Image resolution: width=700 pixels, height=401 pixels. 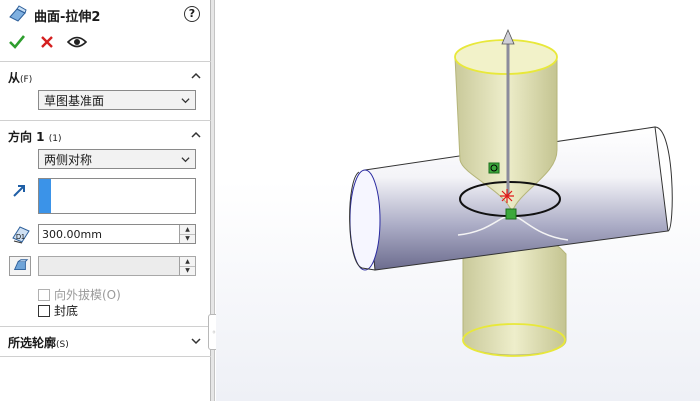 I want to click on start-condition-select: 草图基准面, so click(x=117, y=100).